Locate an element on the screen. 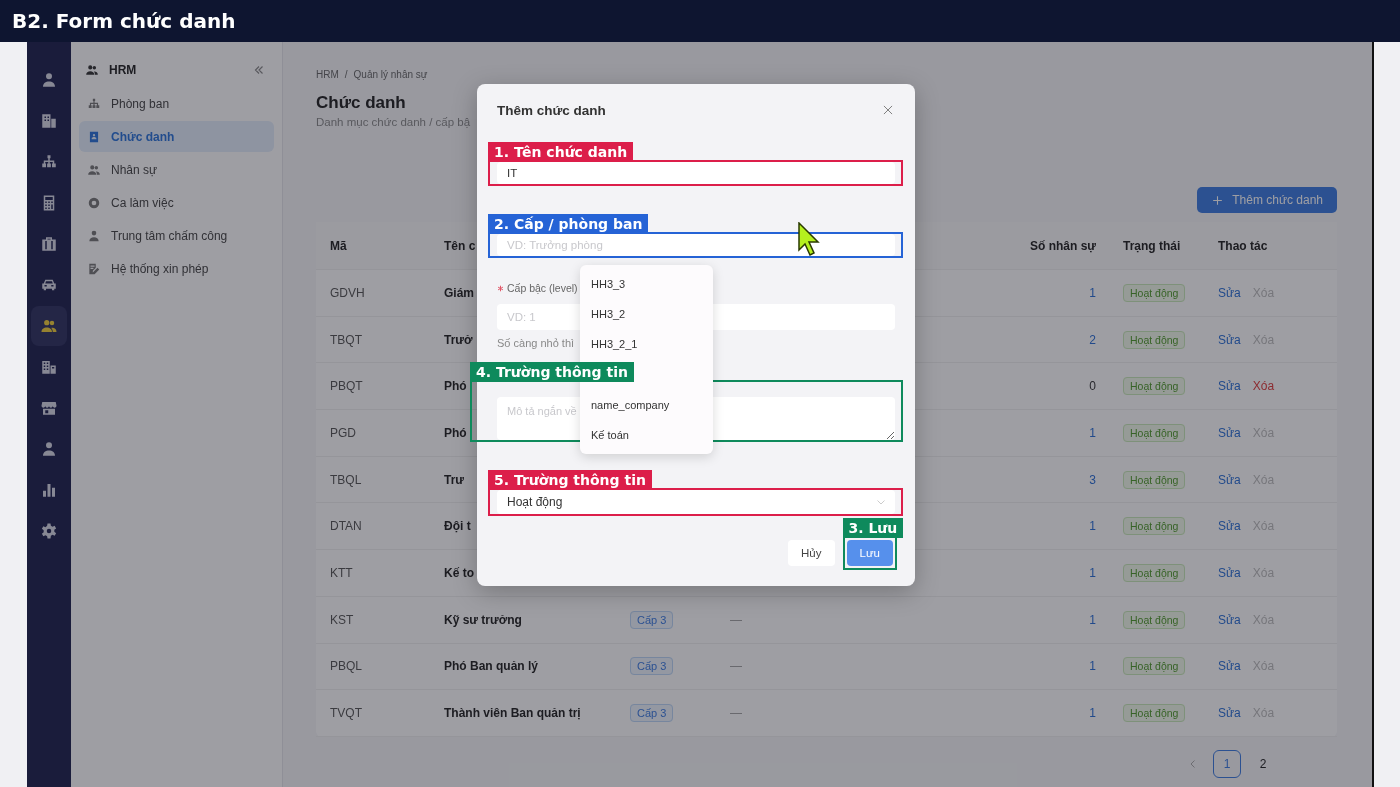 This screenshot has width=1400, height=787. close-icon is located at coordinates (888, 110).